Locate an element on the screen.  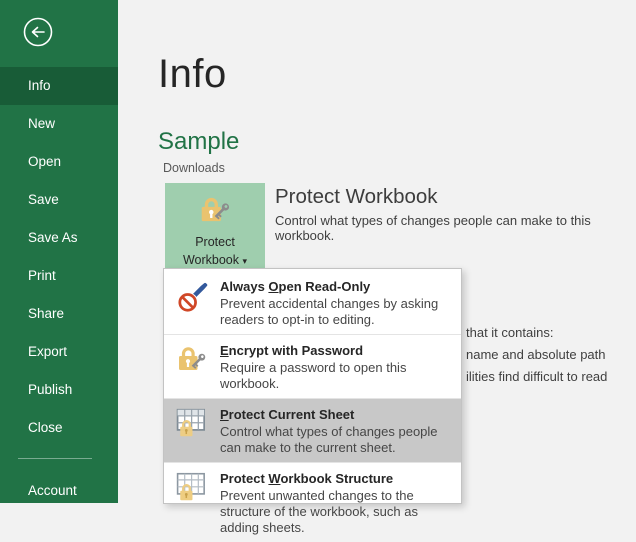
menu-item-title: Encrypt with Password is located at coordinates (292, 350).